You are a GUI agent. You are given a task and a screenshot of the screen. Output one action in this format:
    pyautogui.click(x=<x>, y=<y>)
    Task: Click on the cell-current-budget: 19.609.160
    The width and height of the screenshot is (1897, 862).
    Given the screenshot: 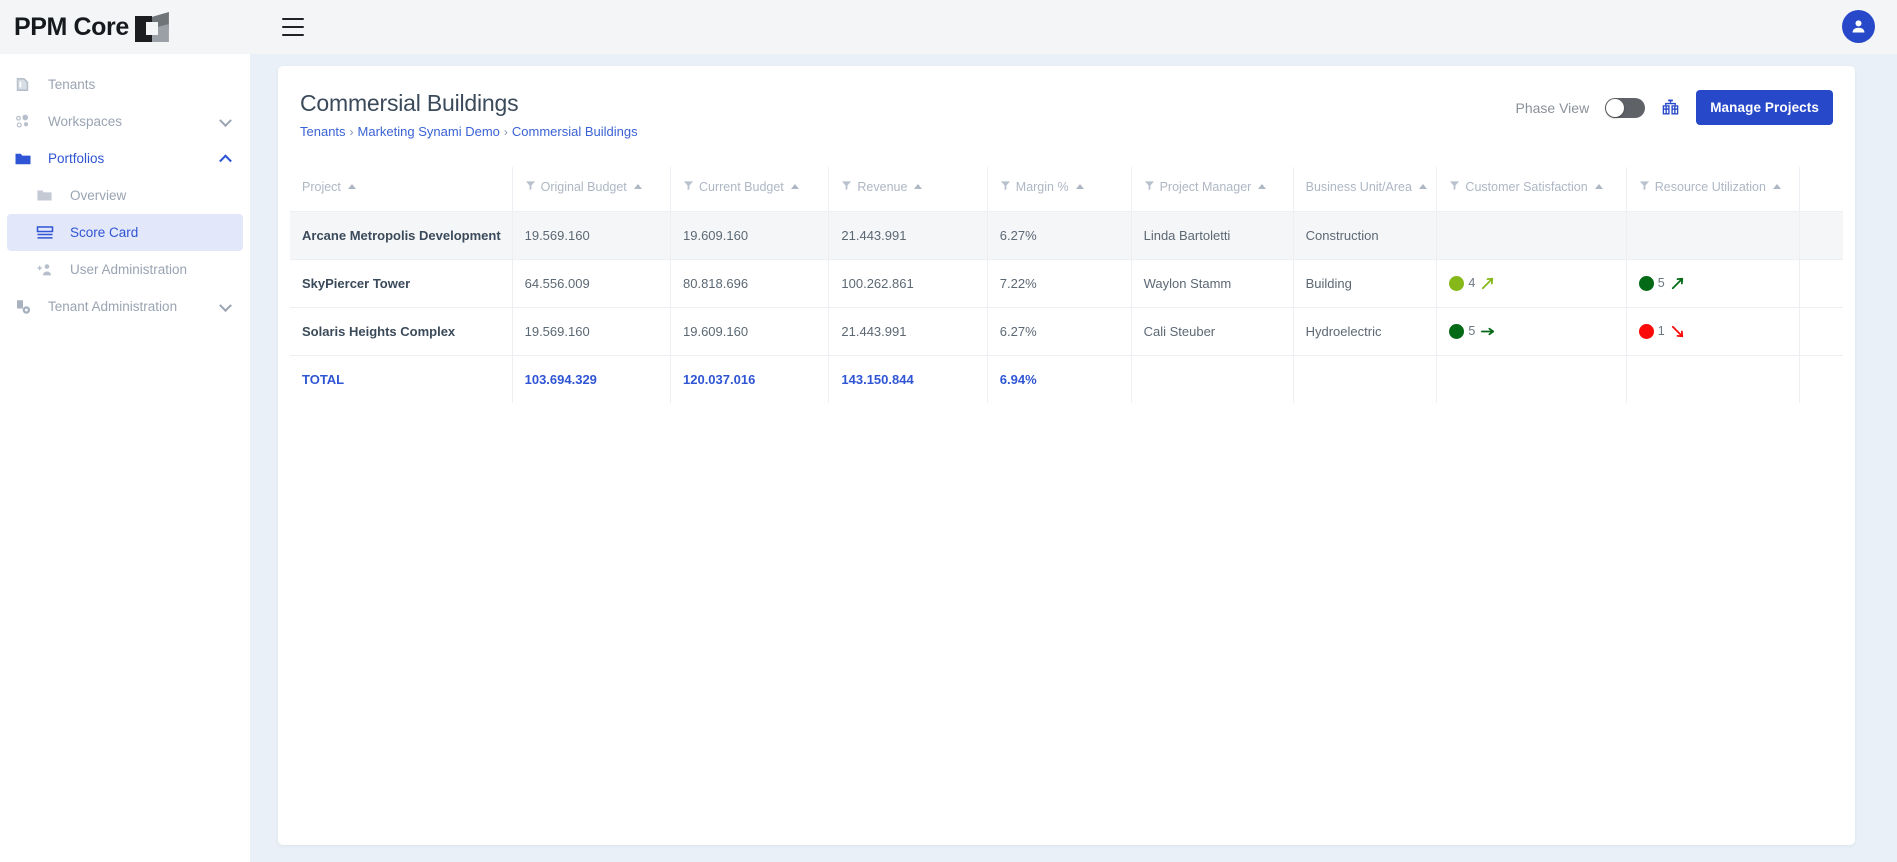 What is the action you would take?
    pyautogui.click(x=750, y=234)
    